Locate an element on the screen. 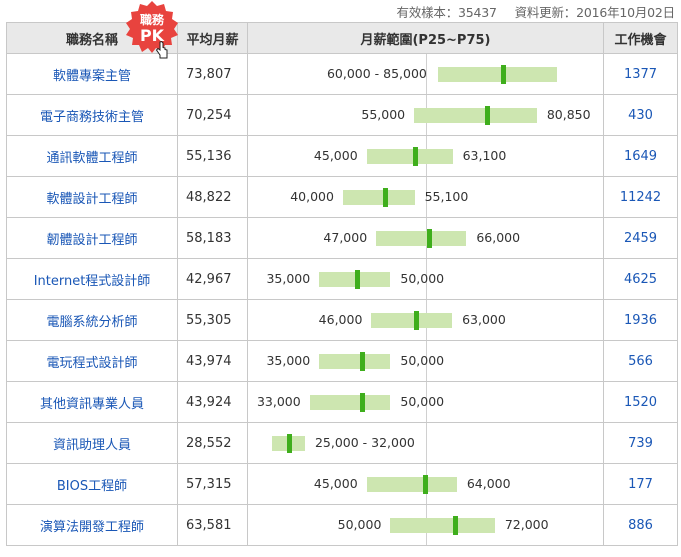 This screenshot has height=557, width=681. salary-range-cell: 47,000 66,000 is located at coordinates (425, 238).